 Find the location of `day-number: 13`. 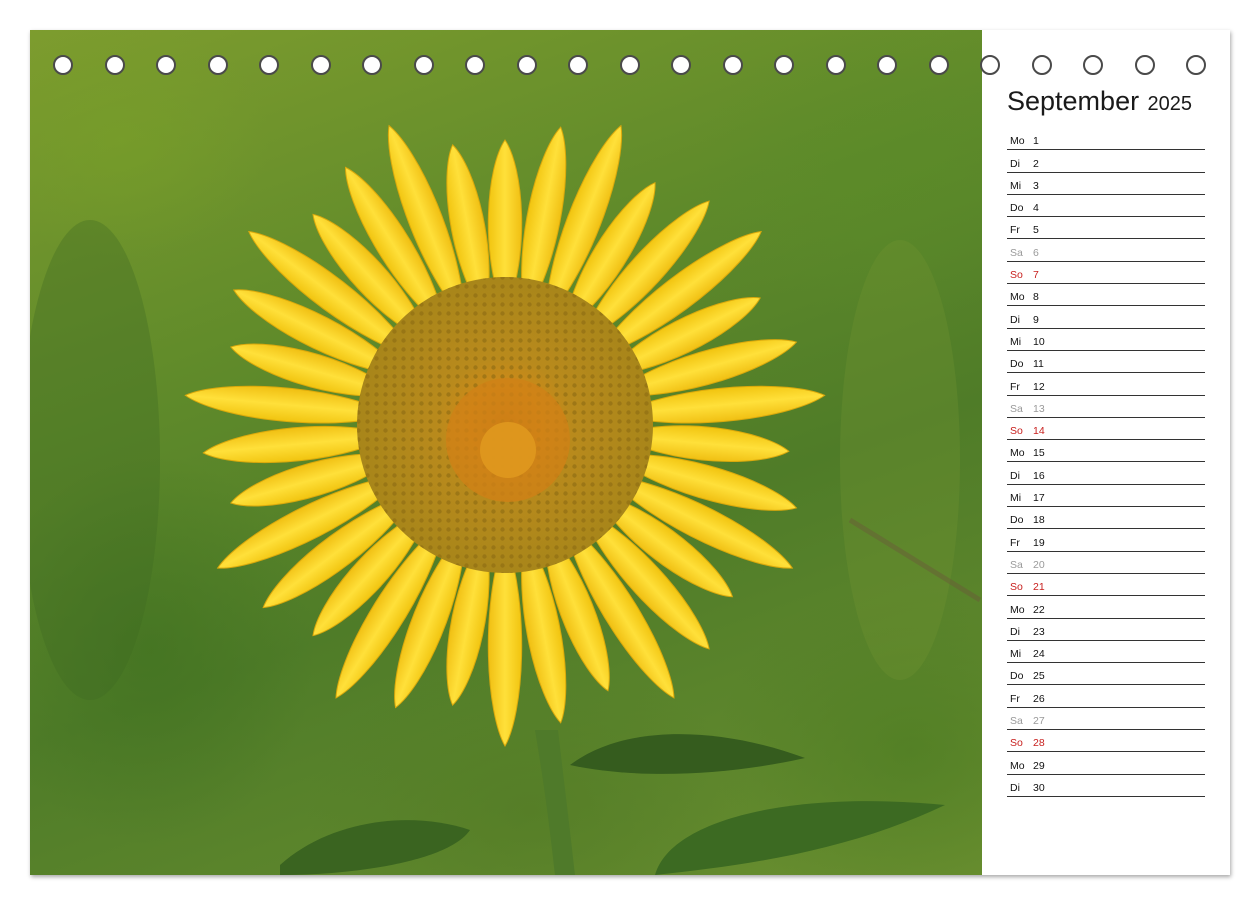

day-number: 13 is located at coordinates (1039, 408).